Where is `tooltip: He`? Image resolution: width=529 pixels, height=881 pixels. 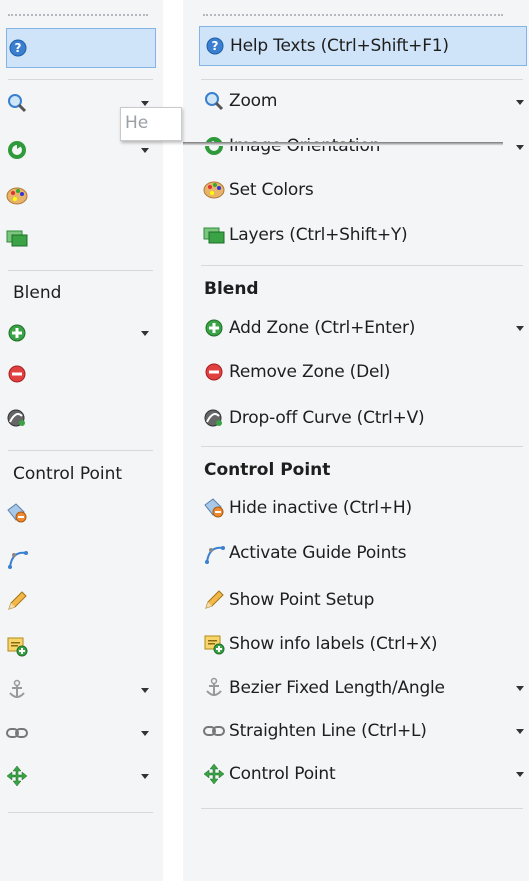 tooltip: He is located at coordinates (151, 124).